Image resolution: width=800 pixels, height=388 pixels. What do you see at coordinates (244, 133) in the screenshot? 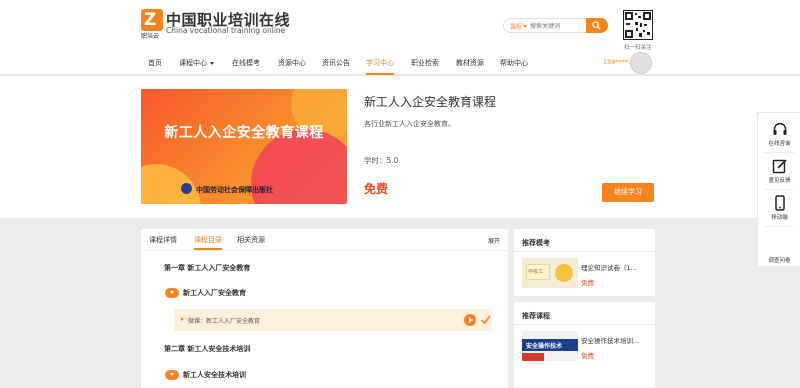
I see `cover-title: 新工人入企安全教育课程` at bounding box center [244, 133].